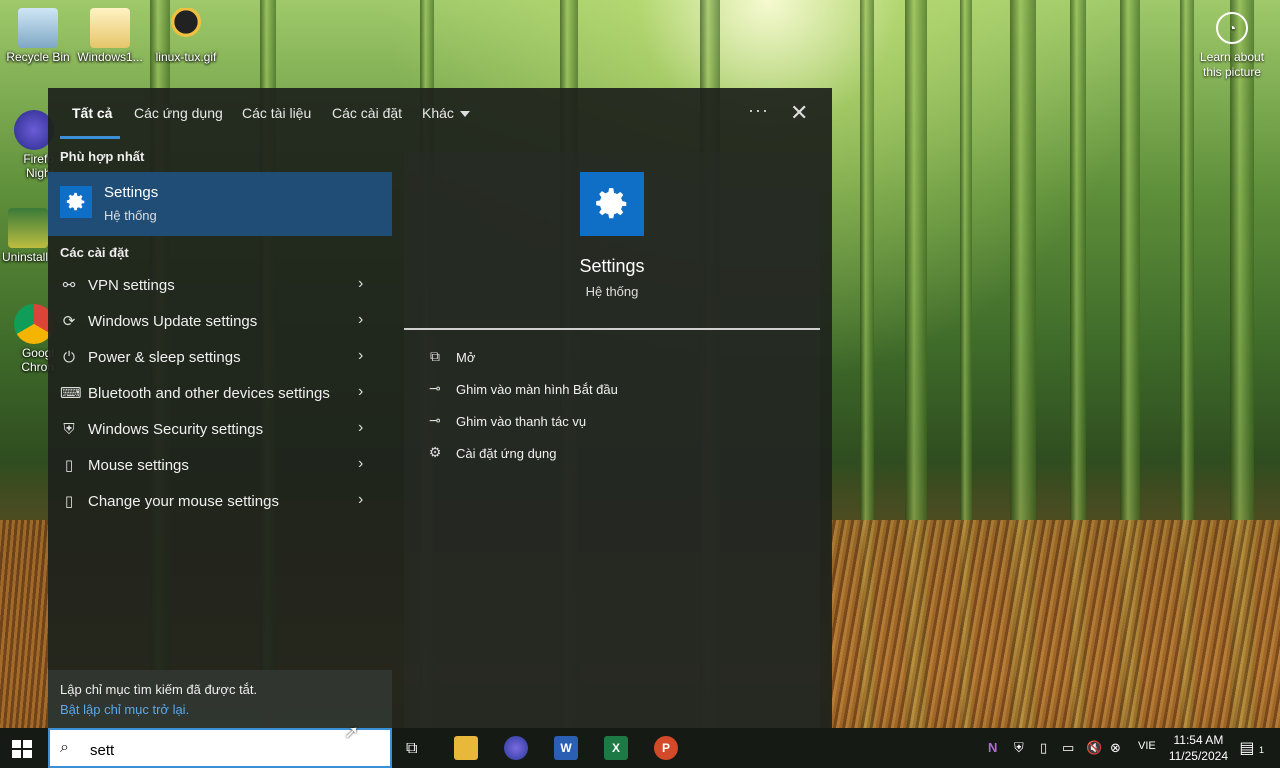 This screenshot has width=1280, height=768. I want to click on volume-muted-icon: 🔇, so click(1094, 748).